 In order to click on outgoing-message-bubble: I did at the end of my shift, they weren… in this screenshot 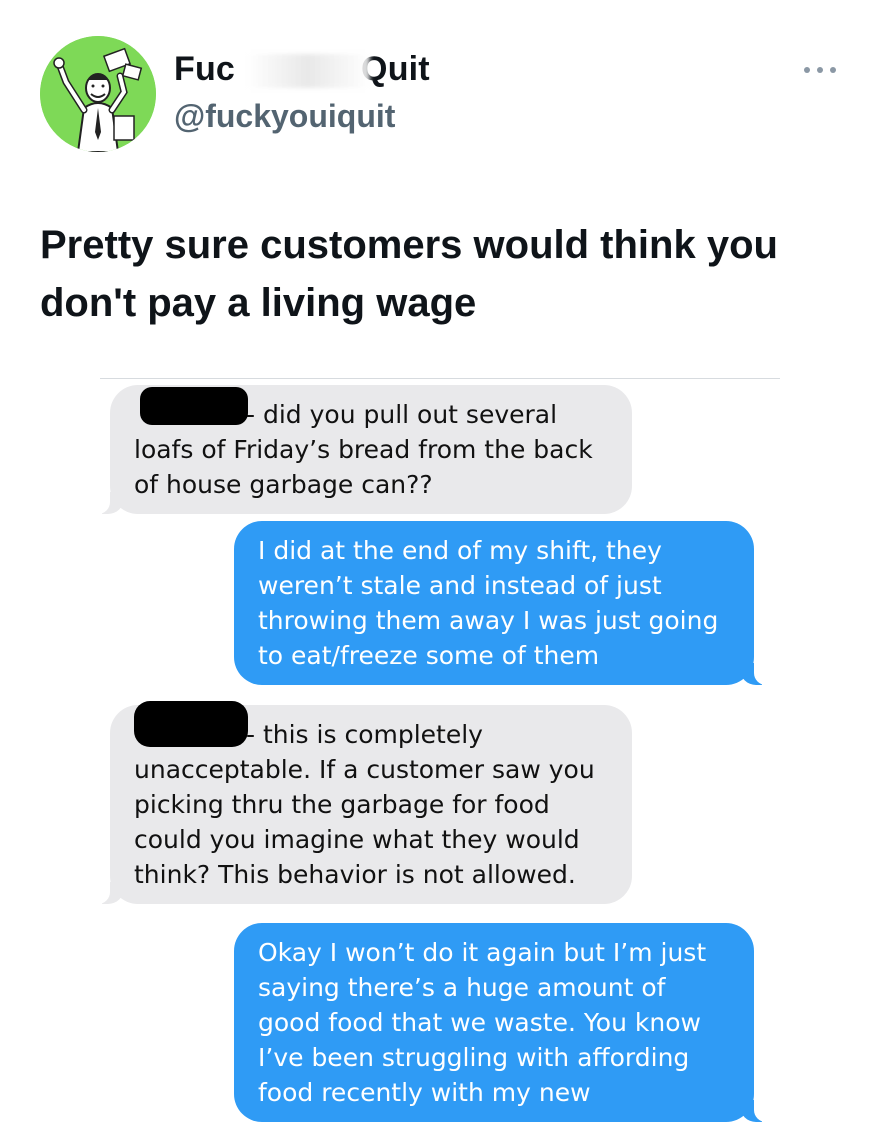, I will do `click(500, 603)`.